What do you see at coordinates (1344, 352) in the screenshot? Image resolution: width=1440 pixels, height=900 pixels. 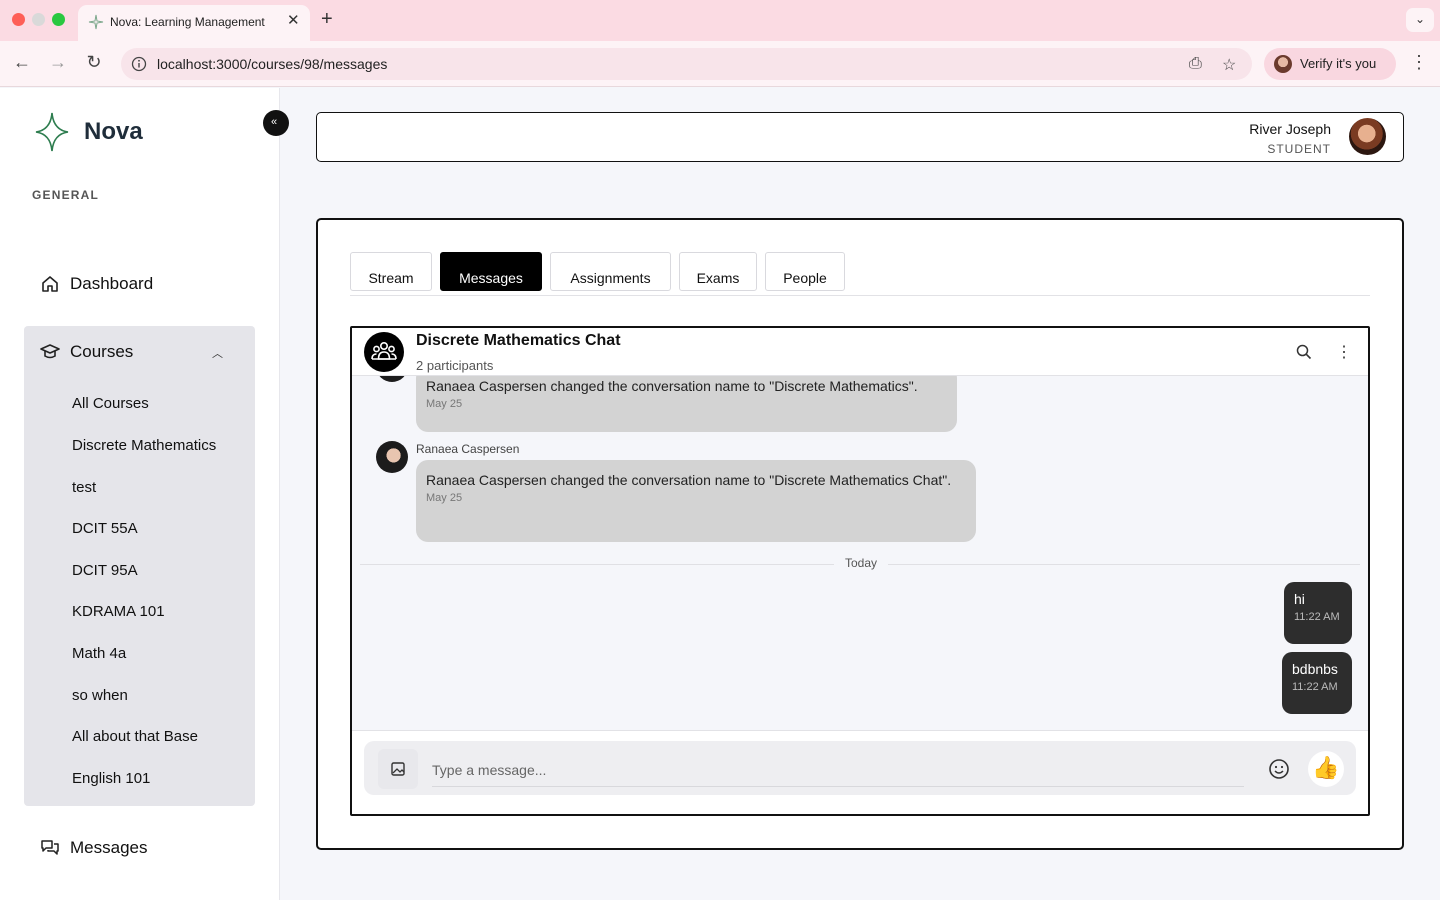 I see `more-options-icon: ⋮` at bounding box center [1344, 352].